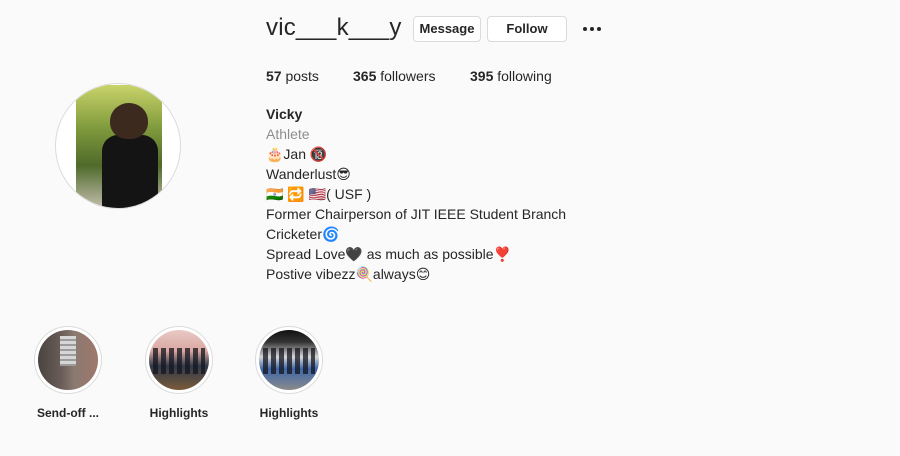 Image resolution: width=900 pixels, height=456 pixels. I want to click on followers-link: 365 followers, so click(394, 76).